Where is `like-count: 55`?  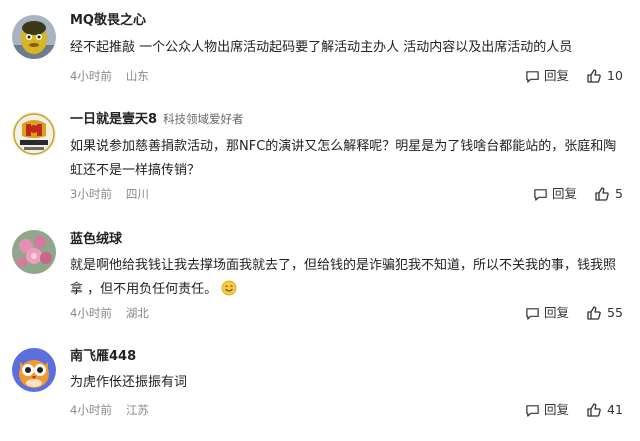 like-count: 55 is located at coordinates (615, 312).